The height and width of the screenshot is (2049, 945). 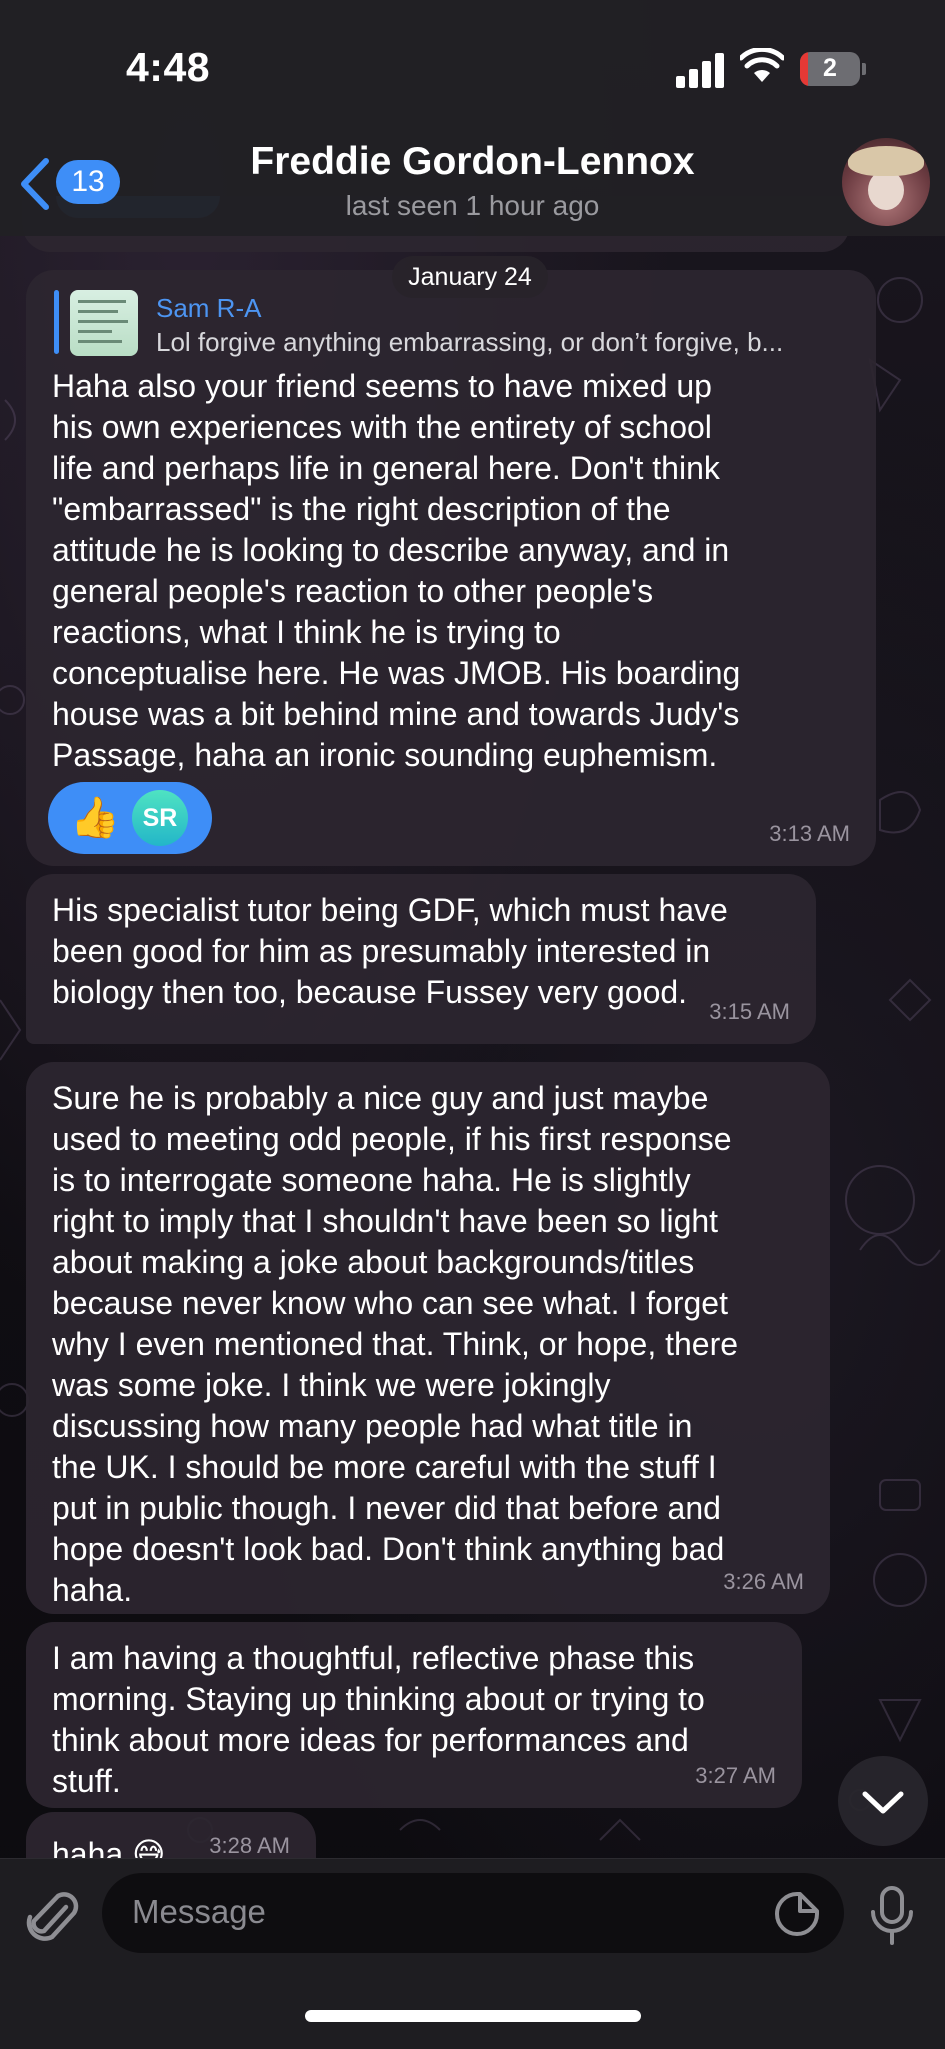 I want to click on scroll-down-icon, so click(x=883, y=1802).